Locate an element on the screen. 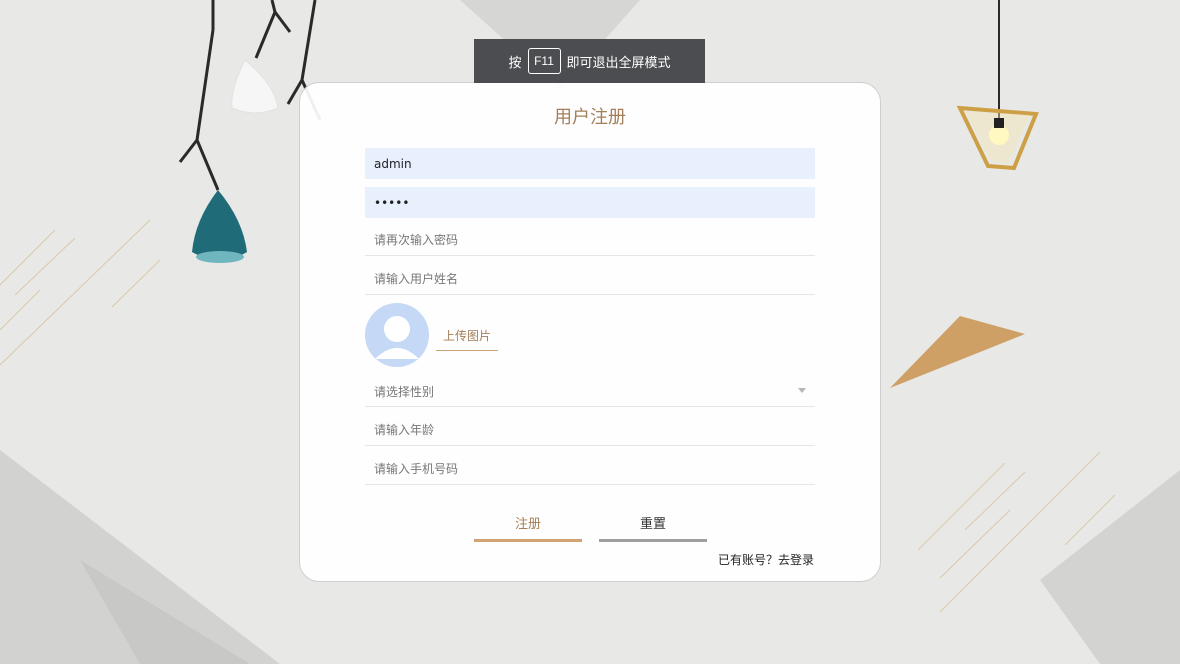  chevron-down-icon is located at coordinates (802, 390).